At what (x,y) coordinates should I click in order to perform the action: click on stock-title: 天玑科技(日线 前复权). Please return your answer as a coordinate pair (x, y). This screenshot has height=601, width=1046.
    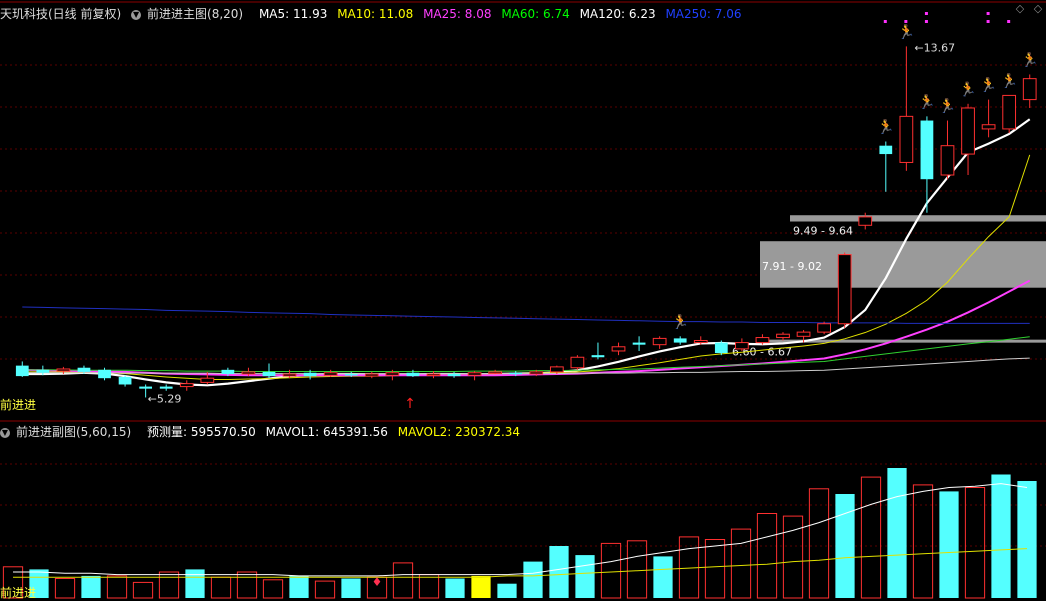
    Looking at the image, I should click on (61, 14).